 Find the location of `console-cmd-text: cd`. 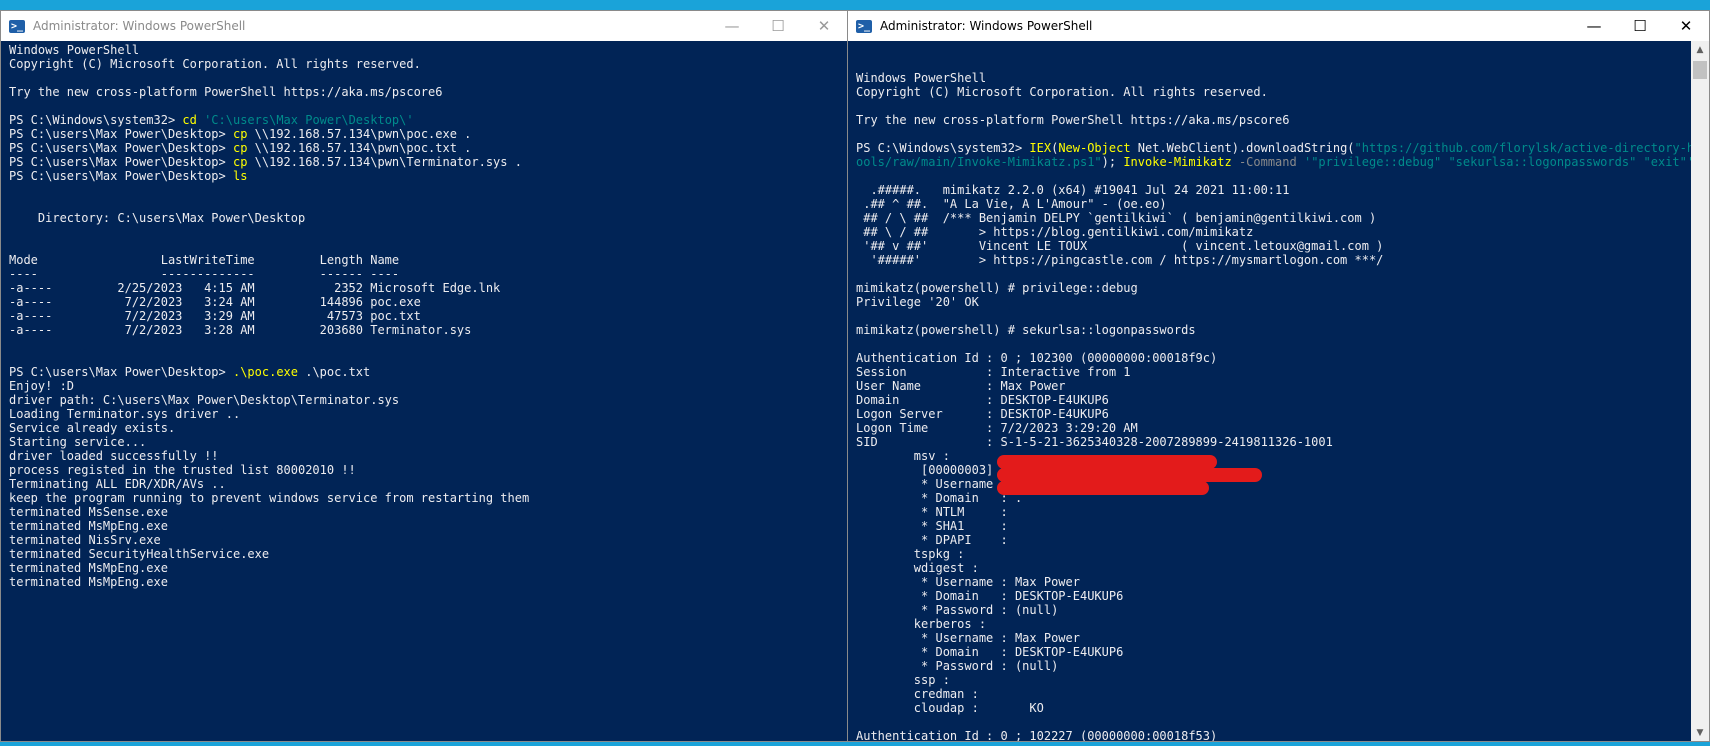

console-cmd-text: cd is located at coordinates (189, 120).